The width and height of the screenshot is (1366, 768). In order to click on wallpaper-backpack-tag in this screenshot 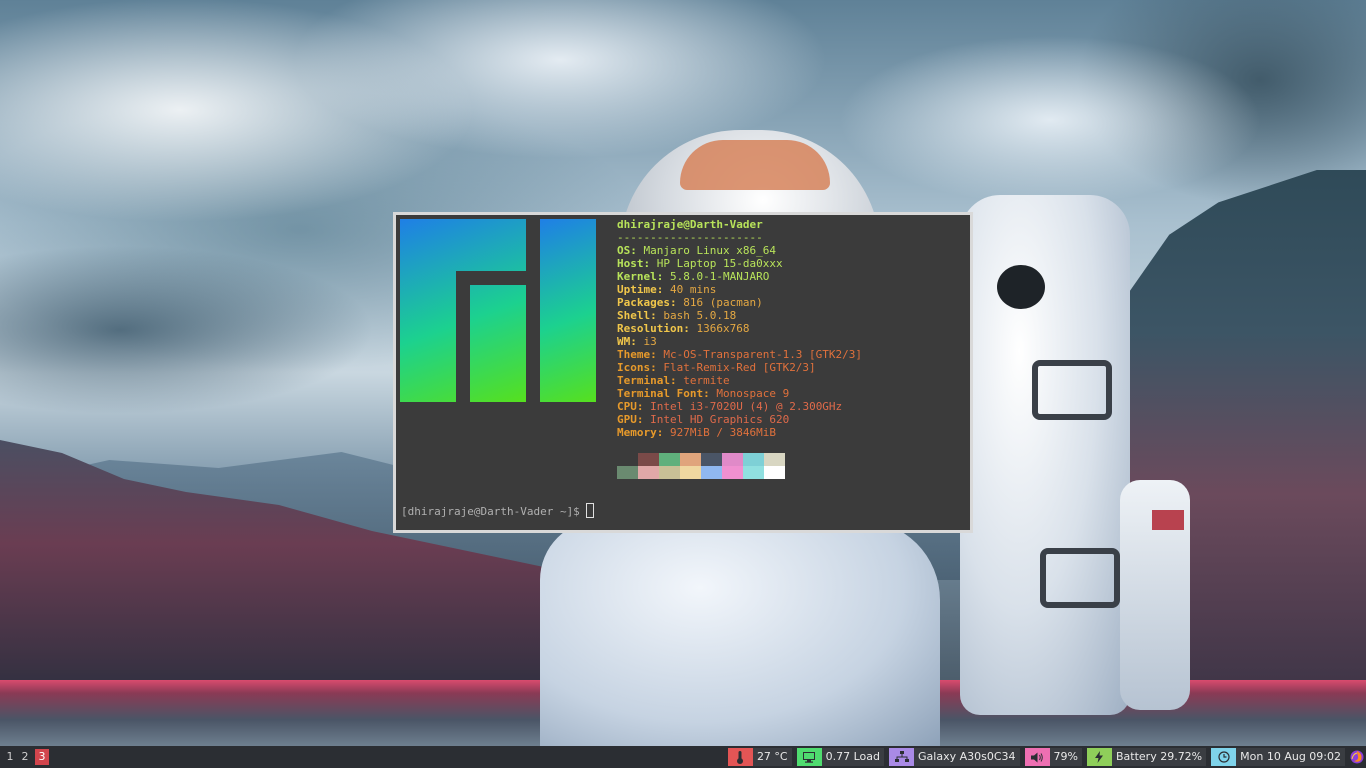, I will do `click(1168, 520)`.